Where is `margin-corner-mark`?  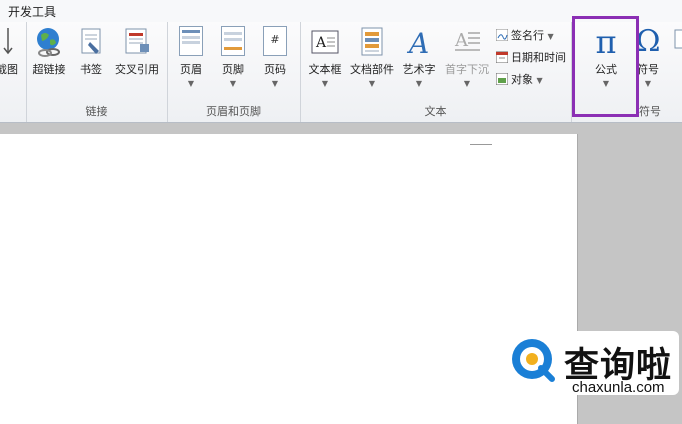 margin-corner-mark is located at coordinates (481, 144).